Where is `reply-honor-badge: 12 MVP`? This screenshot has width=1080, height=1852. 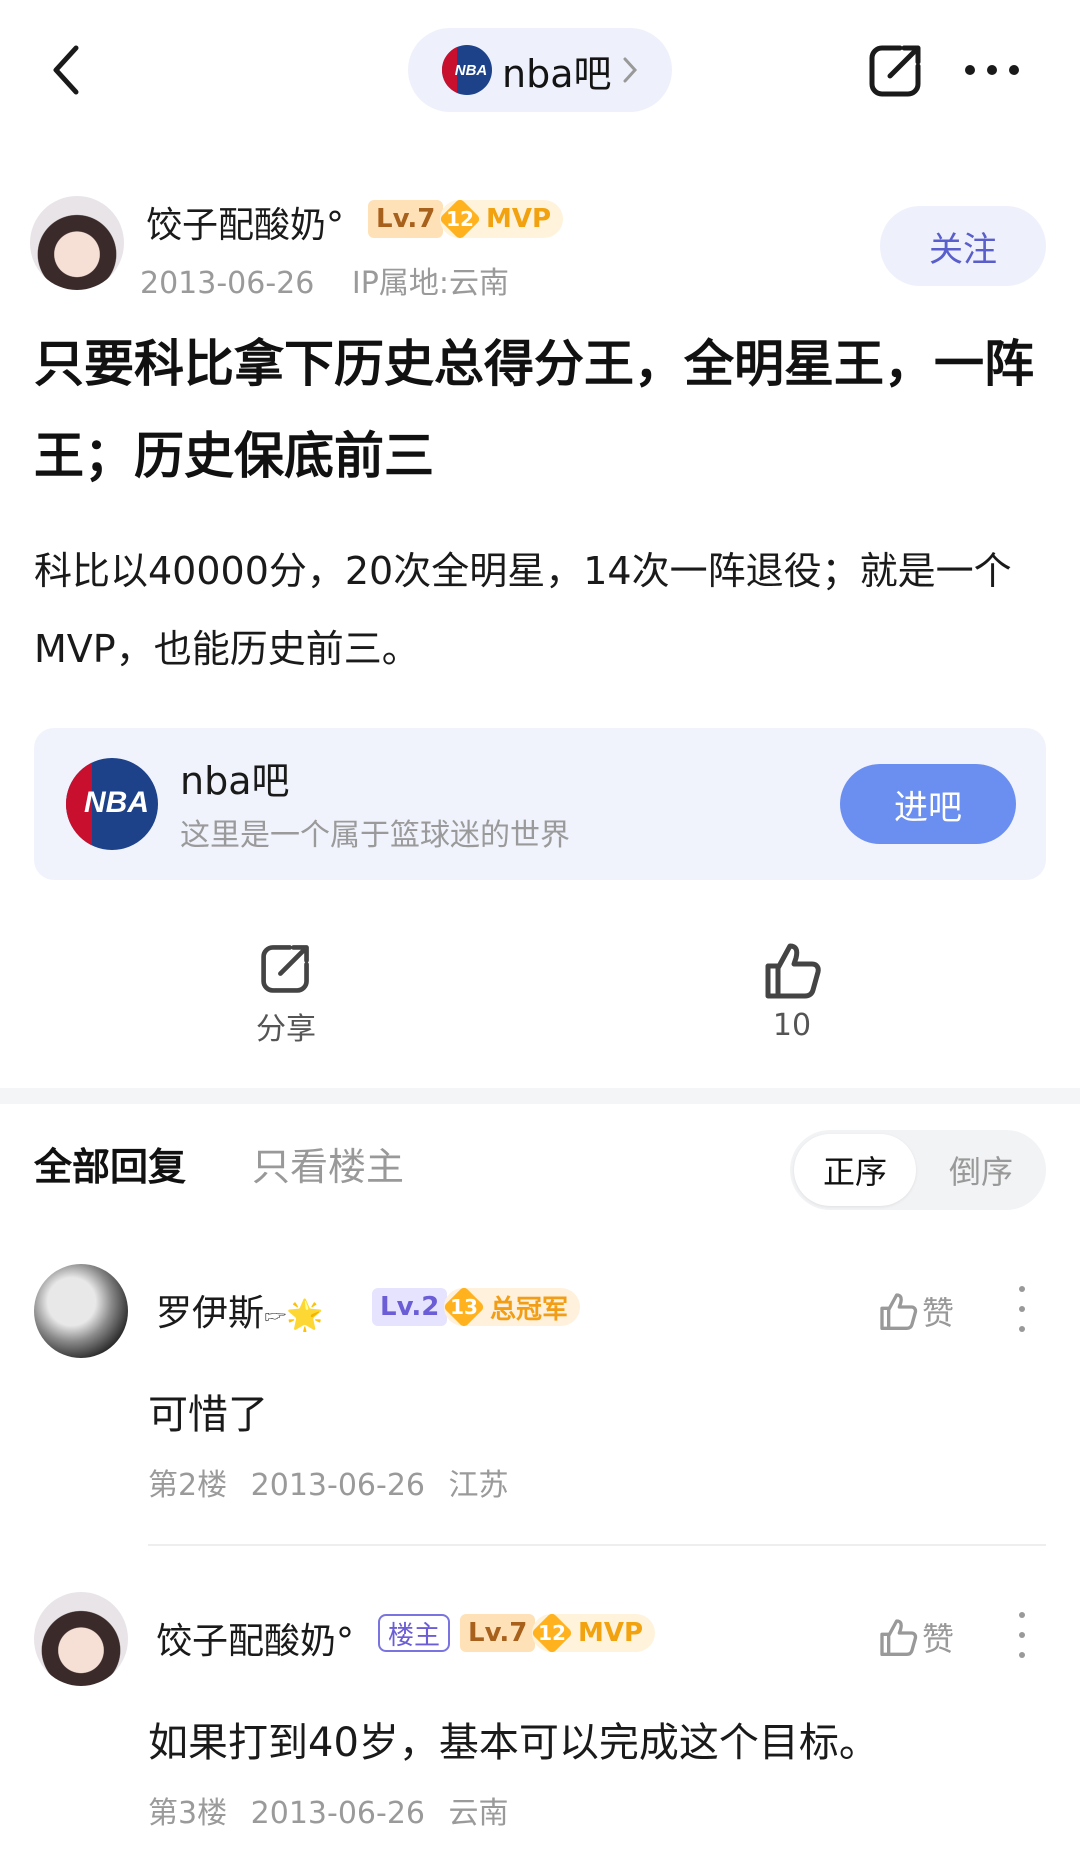 reply-honor-badge: 12 MVP is located at coordinates (594, 1633).